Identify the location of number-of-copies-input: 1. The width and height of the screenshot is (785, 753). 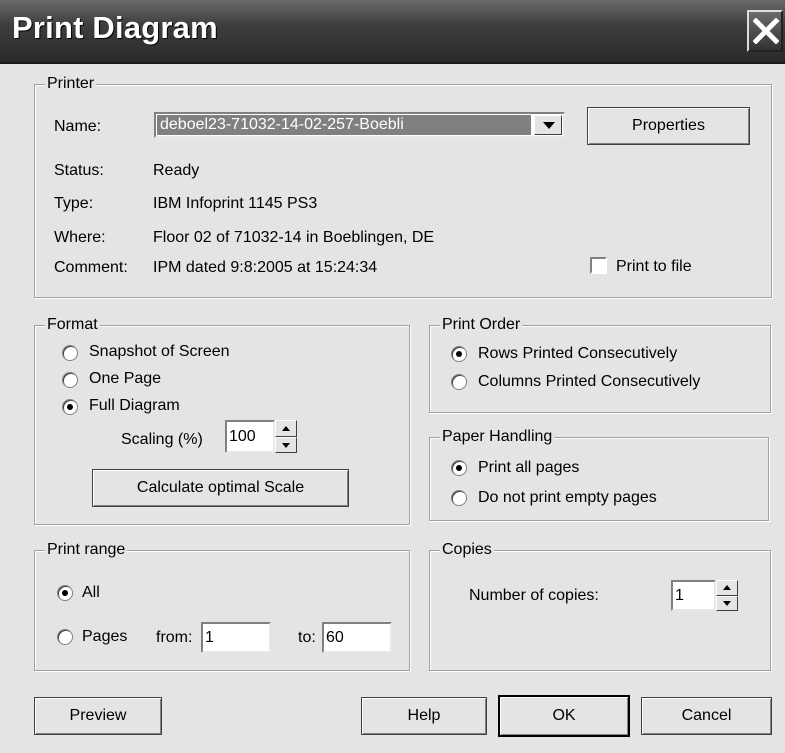
(693, 595).